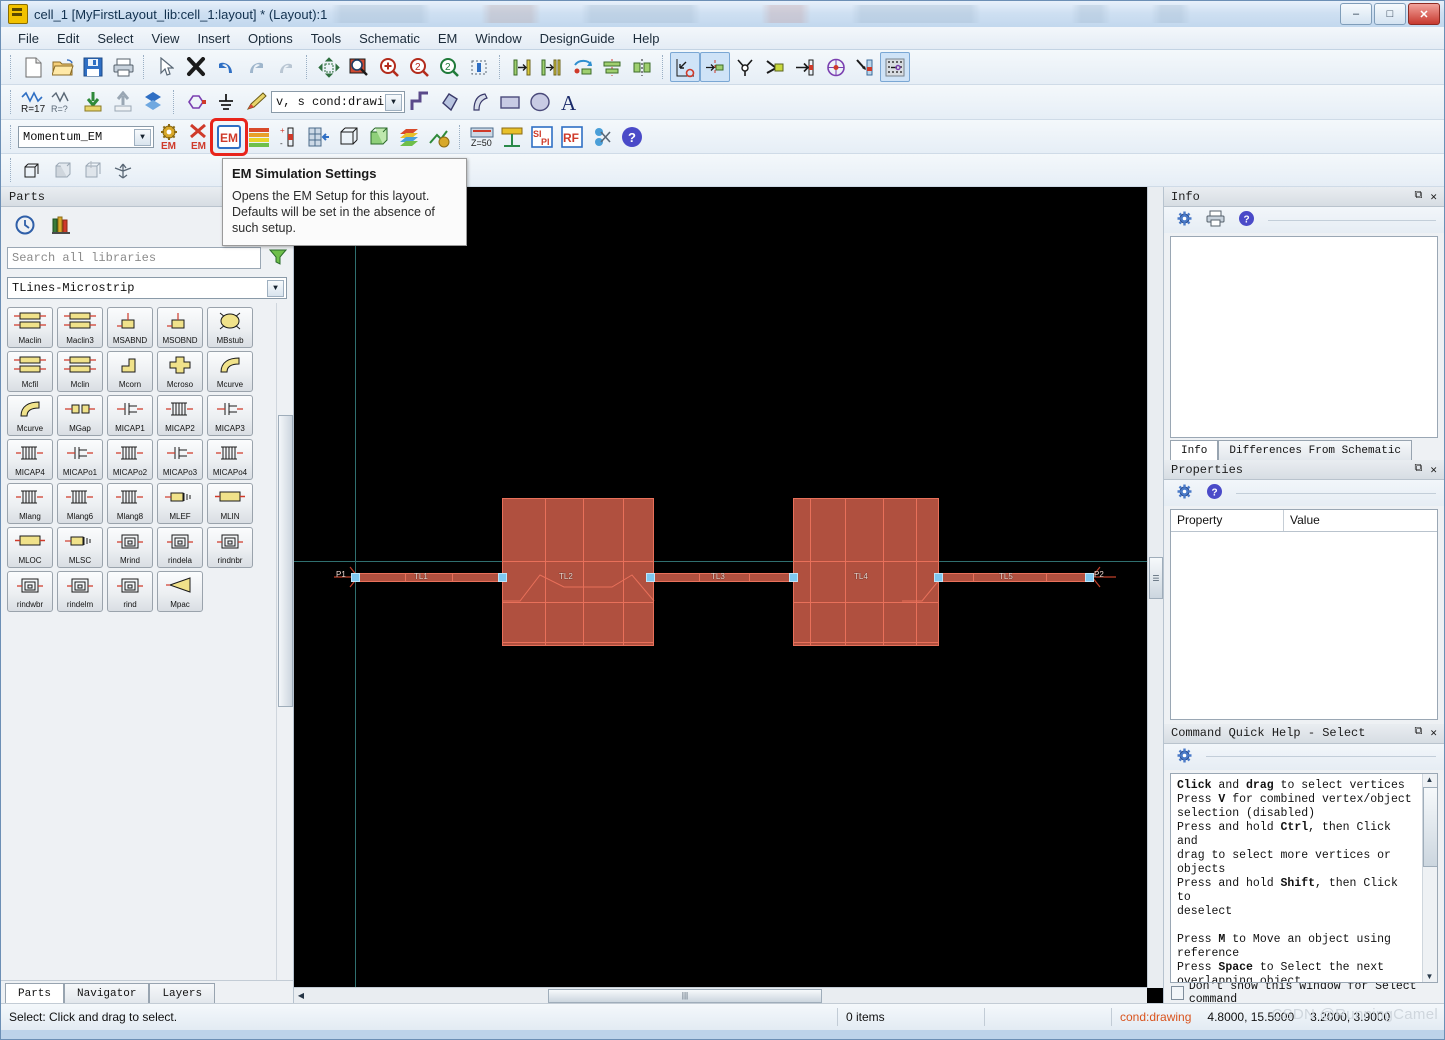  Describe the element at coordinates (775, 67) in the screenshot. I see `insert-component-icon` at that location.